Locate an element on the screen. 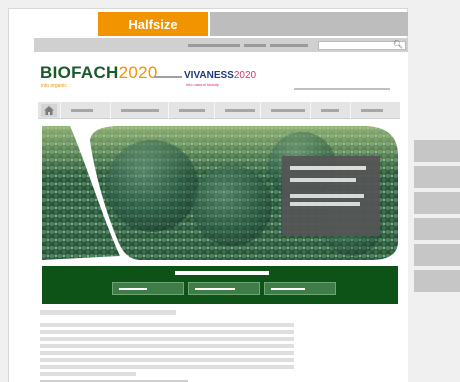  vivaness-logo-name: VIVANESS is located at coordinates (209, 75).